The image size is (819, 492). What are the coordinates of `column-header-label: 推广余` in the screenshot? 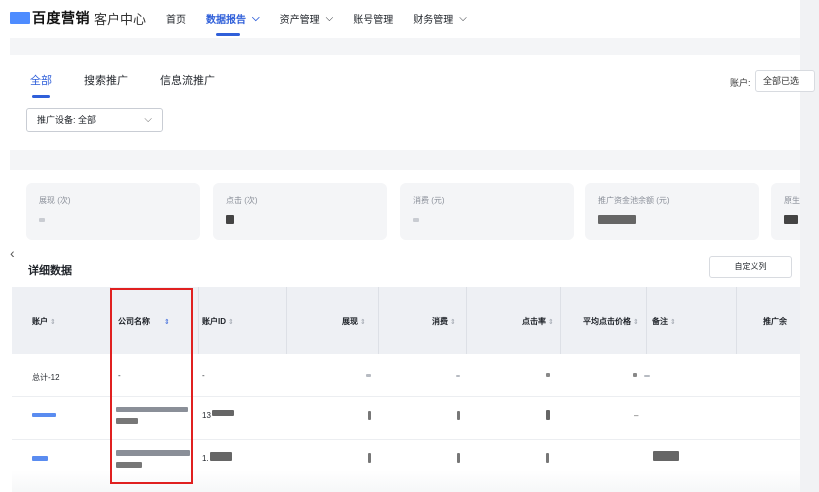 It's located at (775, 321).